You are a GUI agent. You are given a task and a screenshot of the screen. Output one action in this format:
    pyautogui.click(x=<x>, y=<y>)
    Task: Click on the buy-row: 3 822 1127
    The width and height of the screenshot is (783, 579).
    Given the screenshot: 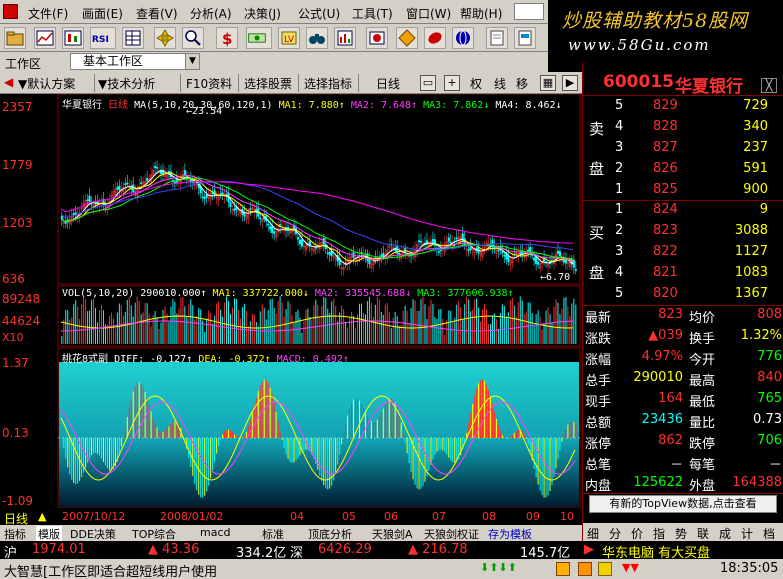 What is the action you would take?
    pyautogui.click(x=683, y=254)
    